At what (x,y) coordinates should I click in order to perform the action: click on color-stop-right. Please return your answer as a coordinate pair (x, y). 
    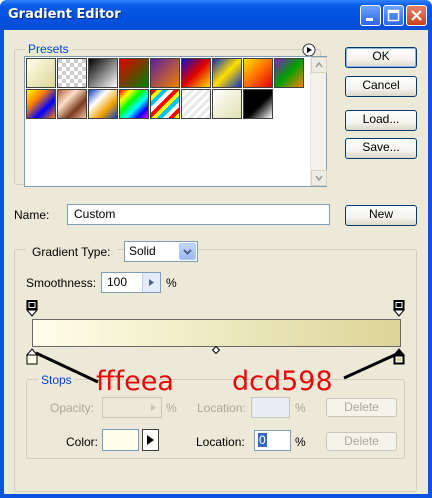
    Looking at the image, I should click on (399, 356).